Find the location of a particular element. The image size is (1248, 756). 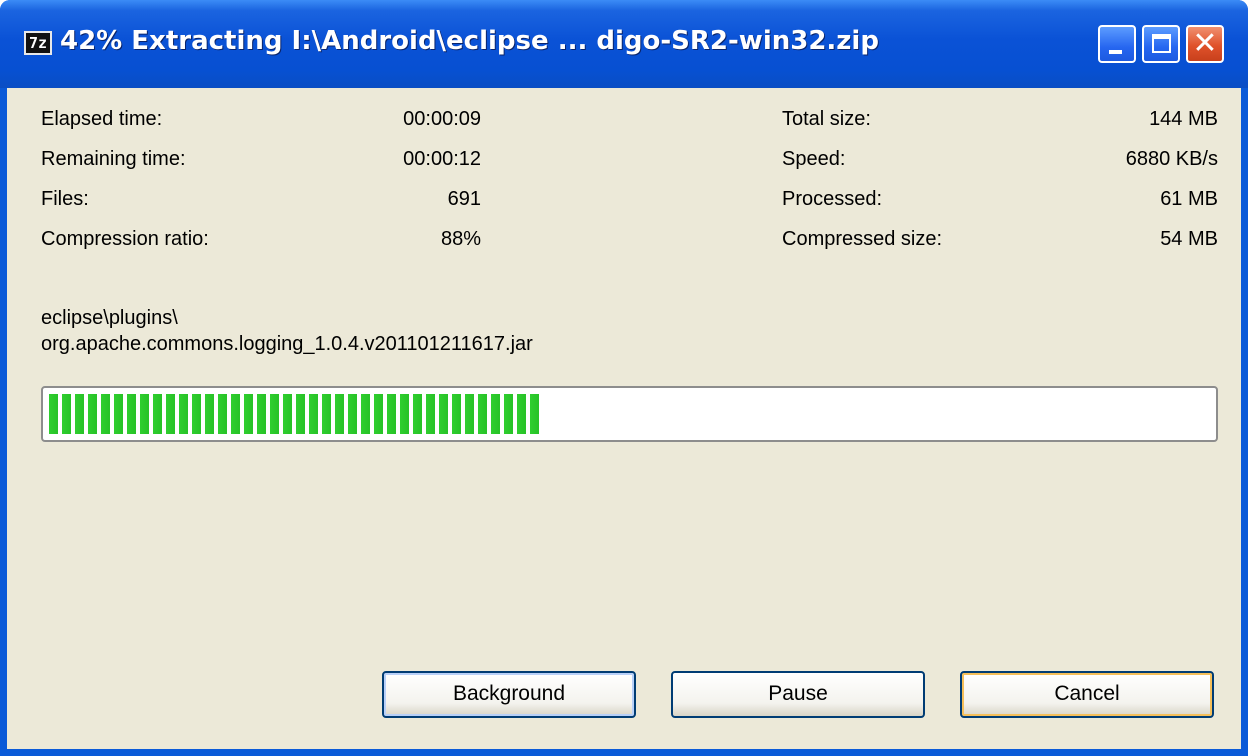

close-icon: ✕ is located at coordinates (1205, 43).